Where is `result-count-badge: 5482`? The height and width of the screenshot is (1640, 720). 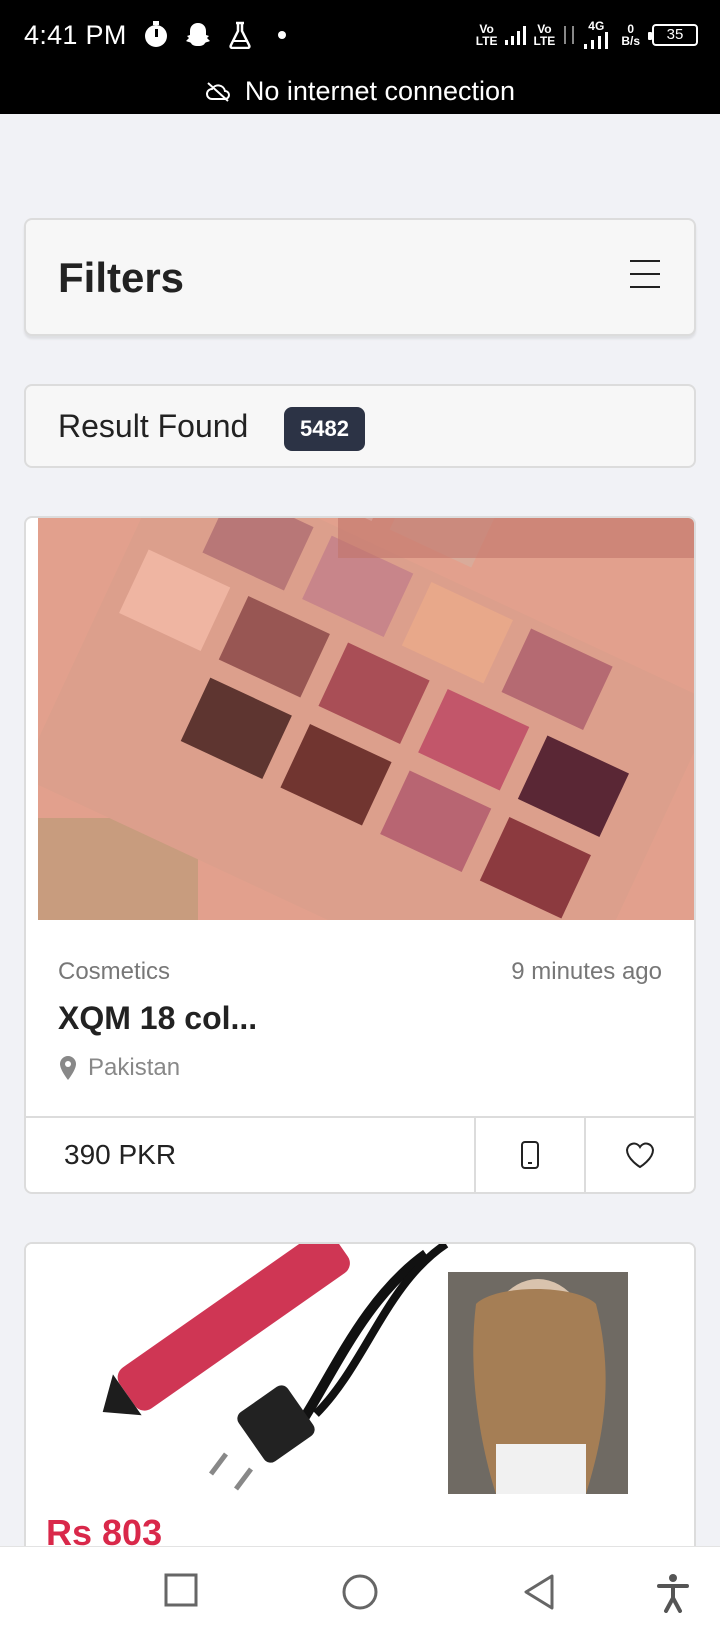
result-count-badge: 5482 is located at coordinates (324, 429).